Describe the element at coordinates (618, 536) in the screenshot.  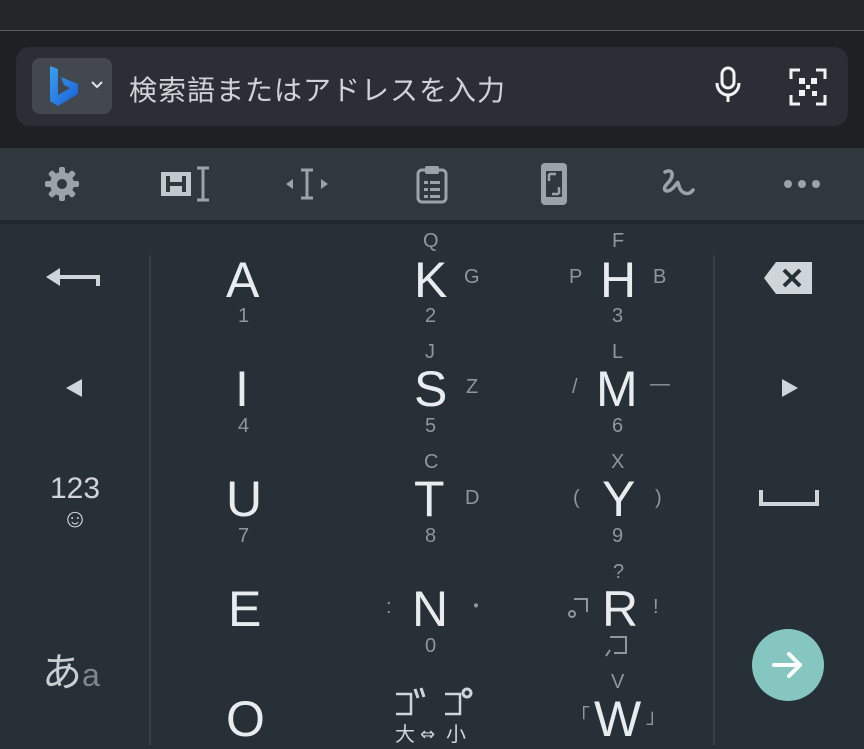
I see `key-bottom-label: 9` at that location.